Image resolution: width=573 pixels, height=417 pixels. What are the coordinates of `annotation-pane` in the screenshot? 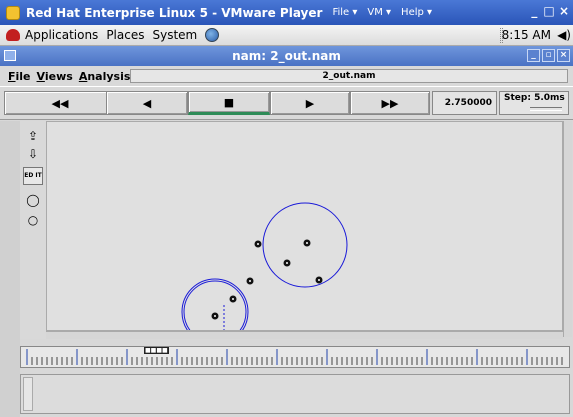 It's located at (295, 394).